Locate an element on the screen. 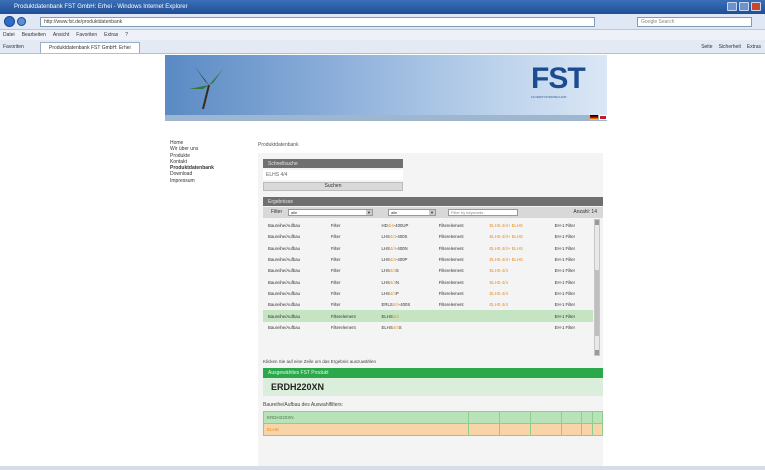  site-header: FST FILTERSYSTEMTECHNIK is located at coordinates (386, 85).